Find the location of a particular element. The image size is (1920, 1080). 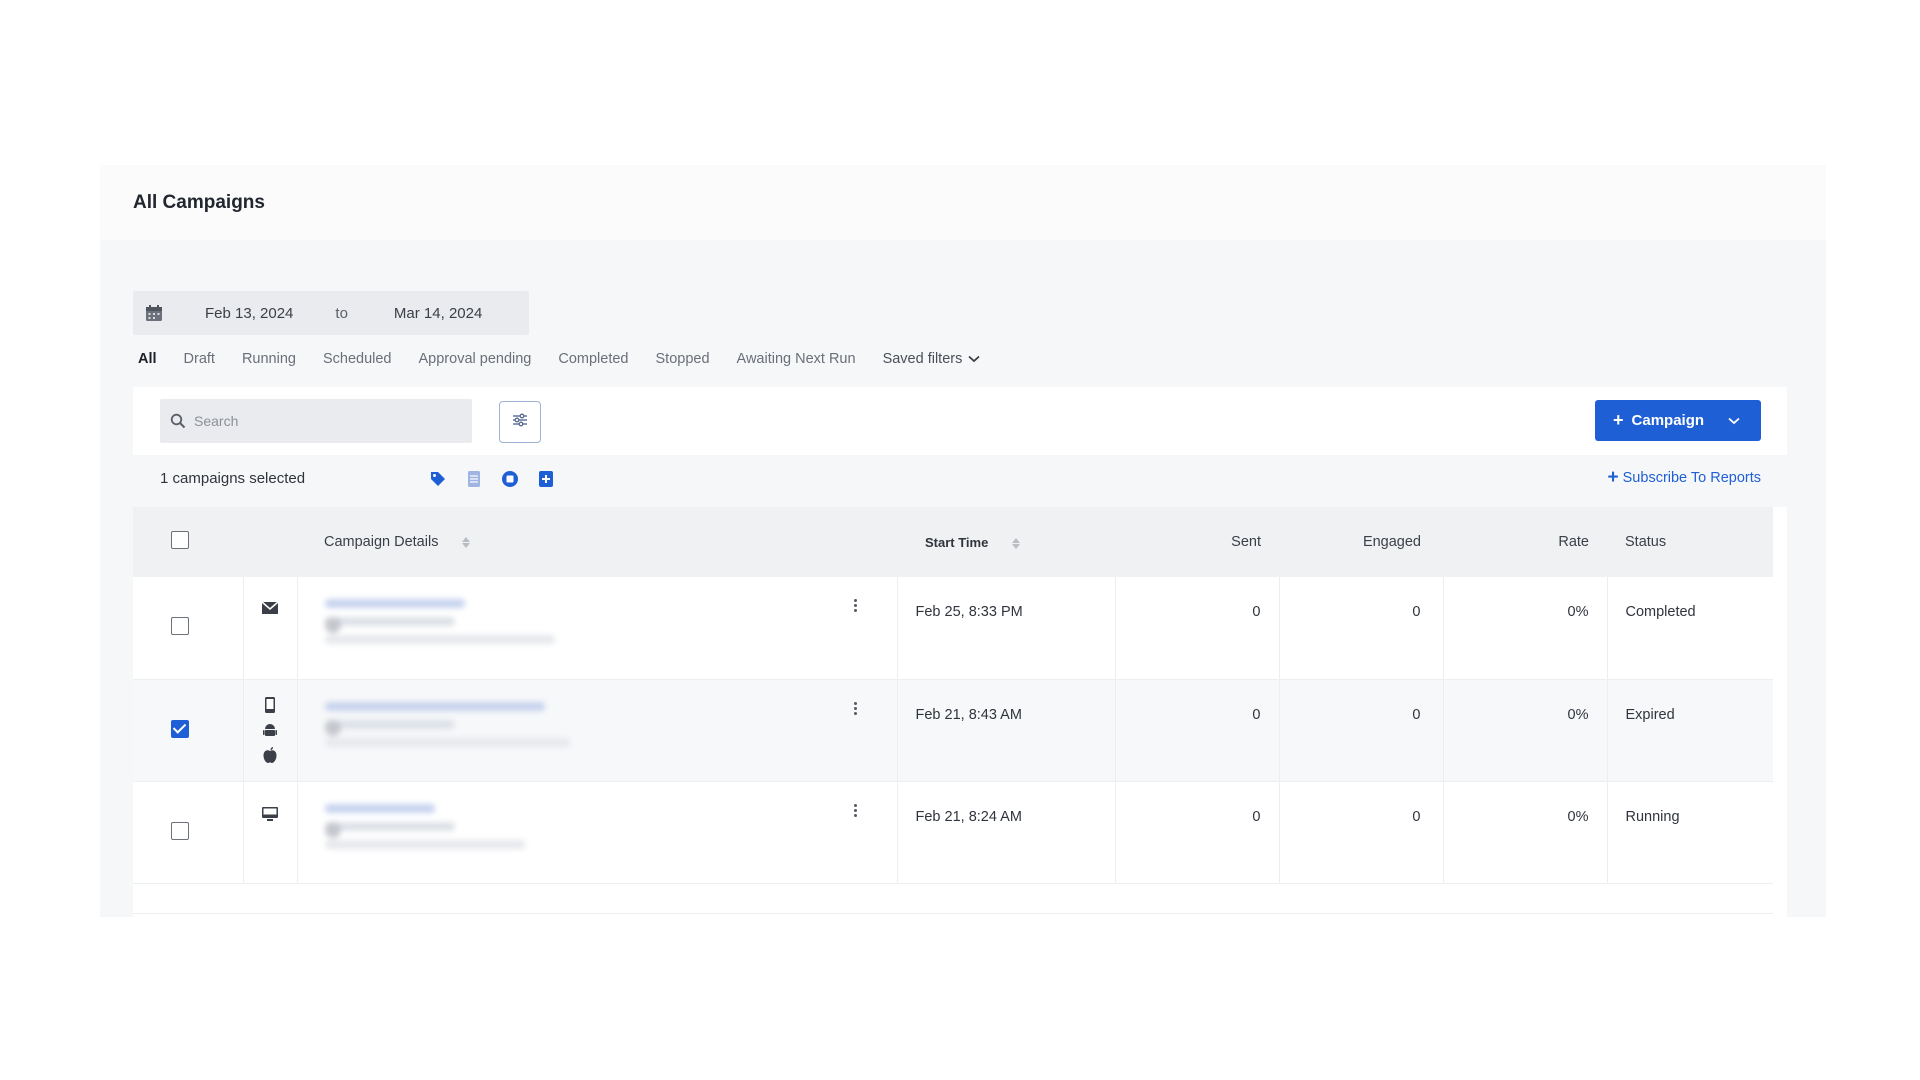

status-cell: Expired is located at coordinates (1689, 730).